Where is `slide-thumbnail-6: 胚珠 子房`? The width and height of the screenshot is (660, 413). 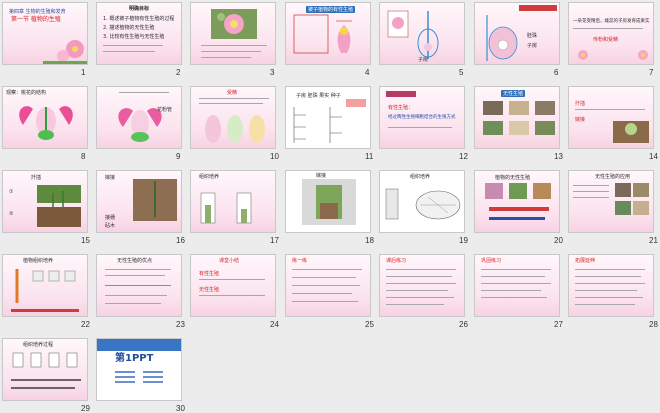
slide-thumbnail-6: 胚珠 子房 is located at coordinates (517, 33).